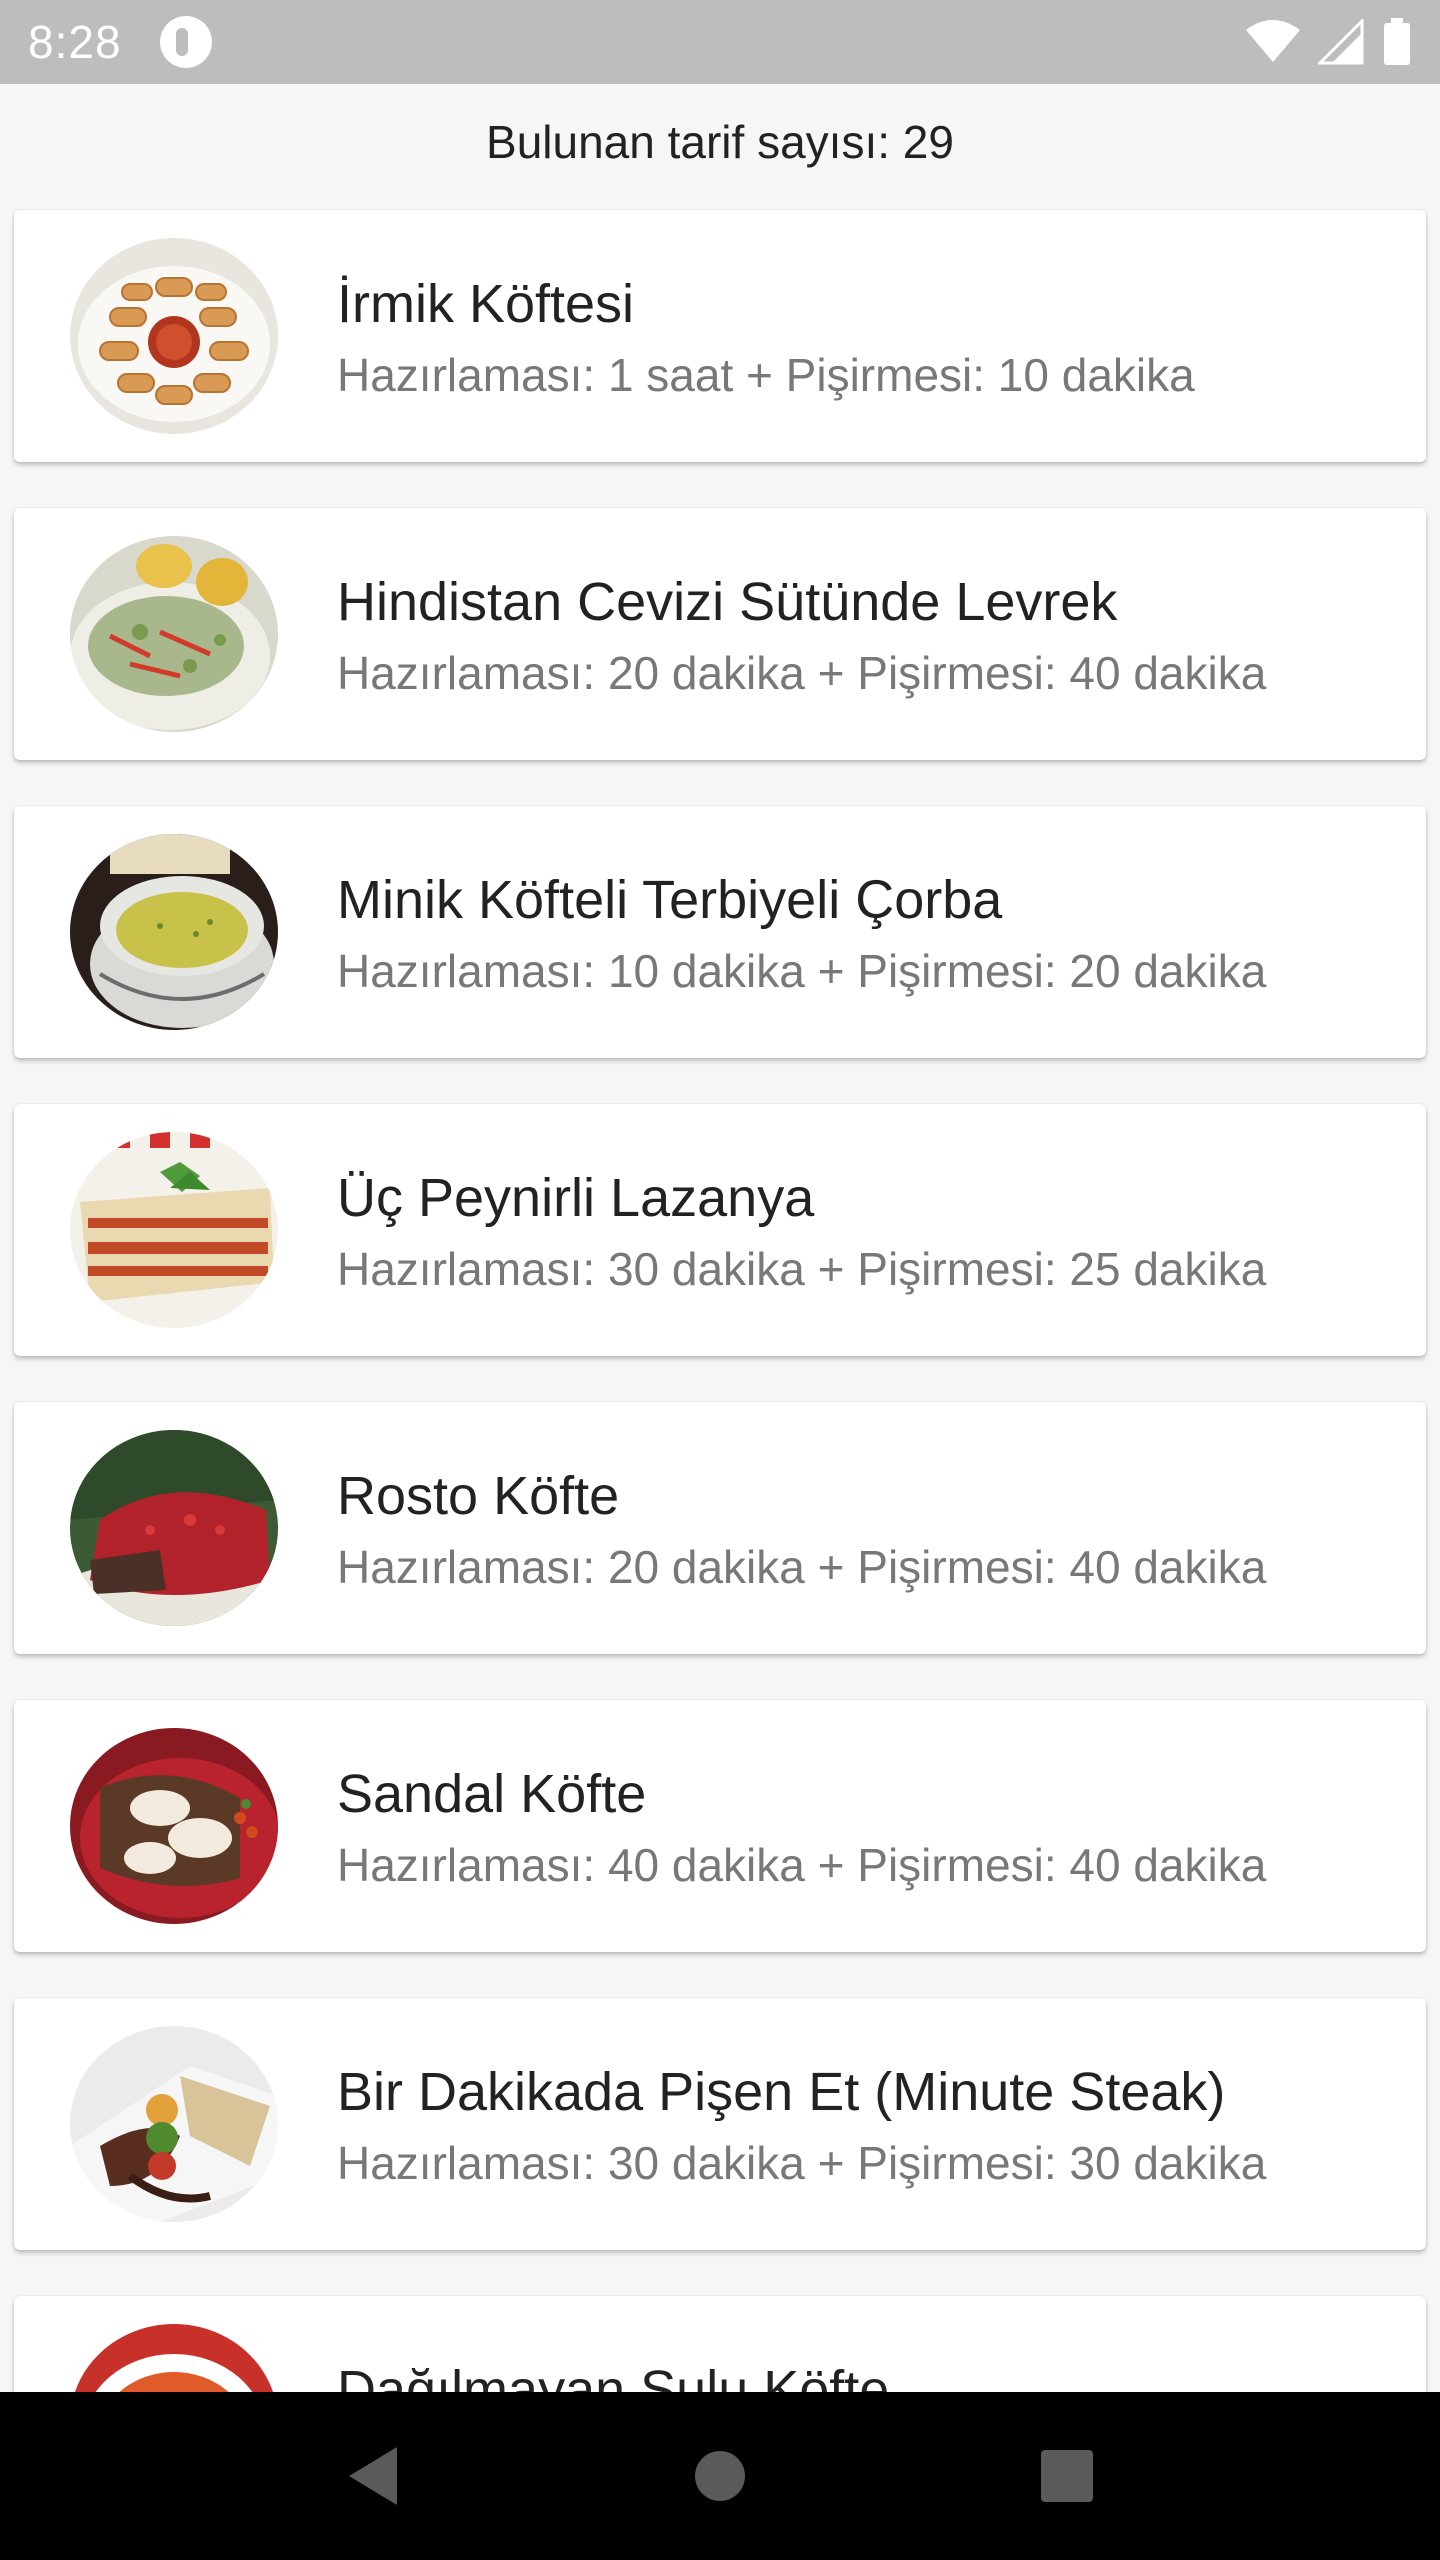 The width and height of the screenshot is (1440, 2560). I want to click on back-icon, so click(373, 2476).